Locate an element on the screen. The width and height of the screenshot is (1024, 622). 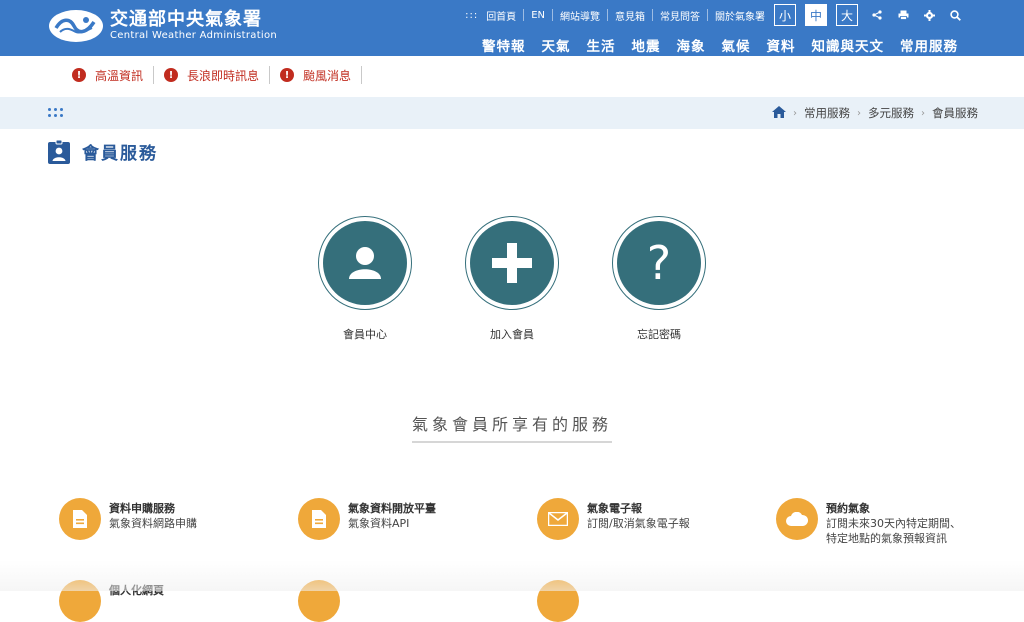
section-title: 氣象會員所享有的服務 is located at coordinates (511, 427).